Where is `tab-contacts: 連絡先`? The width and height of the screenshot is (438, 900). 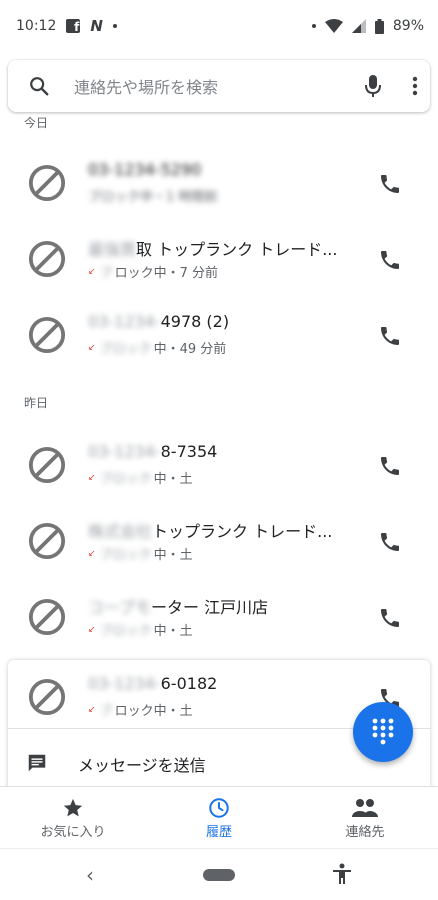 tab-contacts: 連絡先 is located at coordinates (365, 817).